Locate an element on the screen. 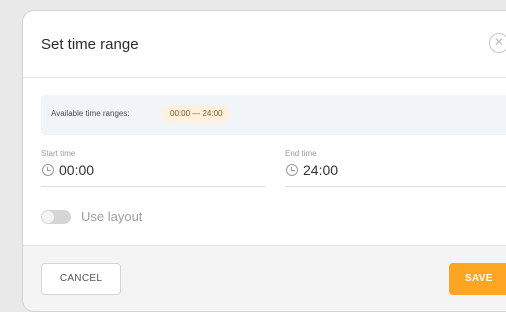 Image resolution: width=506 pixels, height=312 pixels. available-ranges-label: Available time ranges: is located at coordinates (90, 113).